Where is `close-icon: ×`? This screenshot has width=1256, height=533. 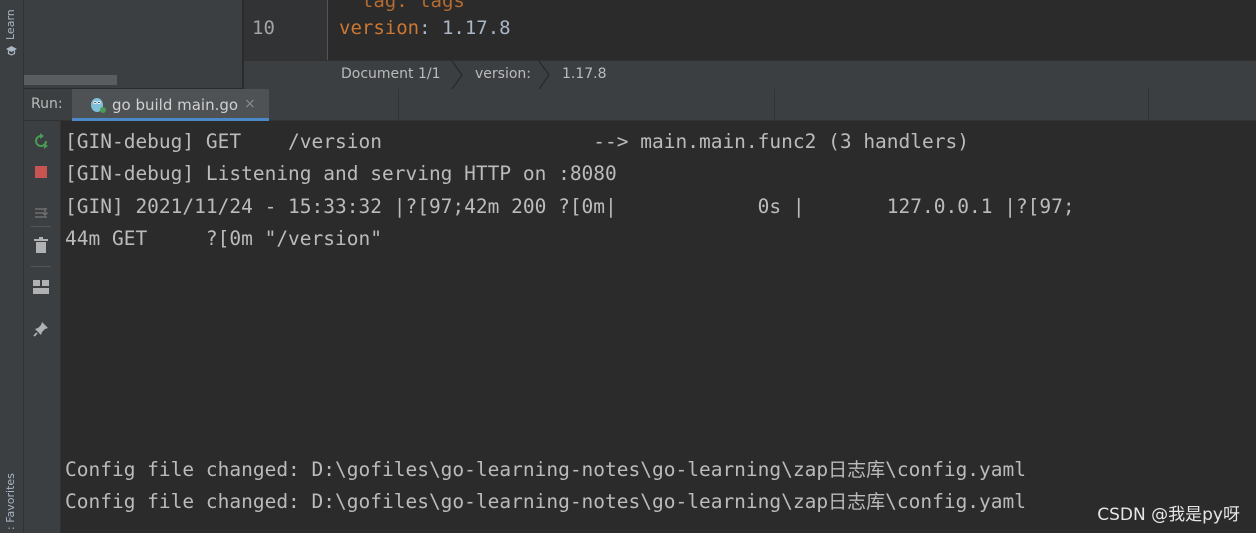 close-icon: × is located at coordinates (250, 104).